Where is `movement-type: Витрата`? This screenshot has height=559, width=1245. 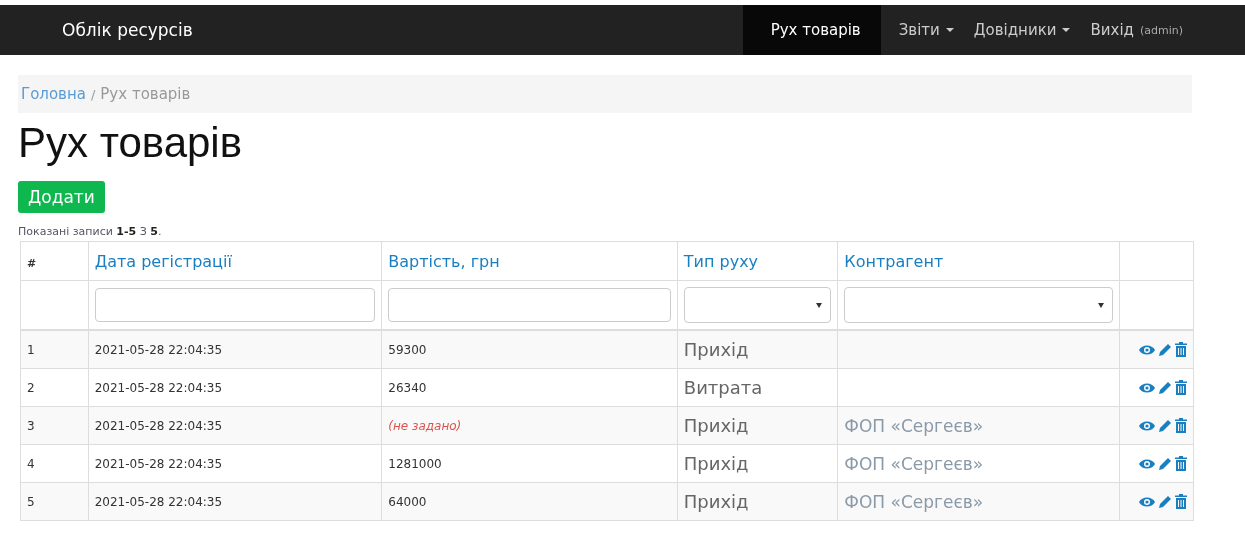 movement-type: Витрата is located at coordinates (723, 387).